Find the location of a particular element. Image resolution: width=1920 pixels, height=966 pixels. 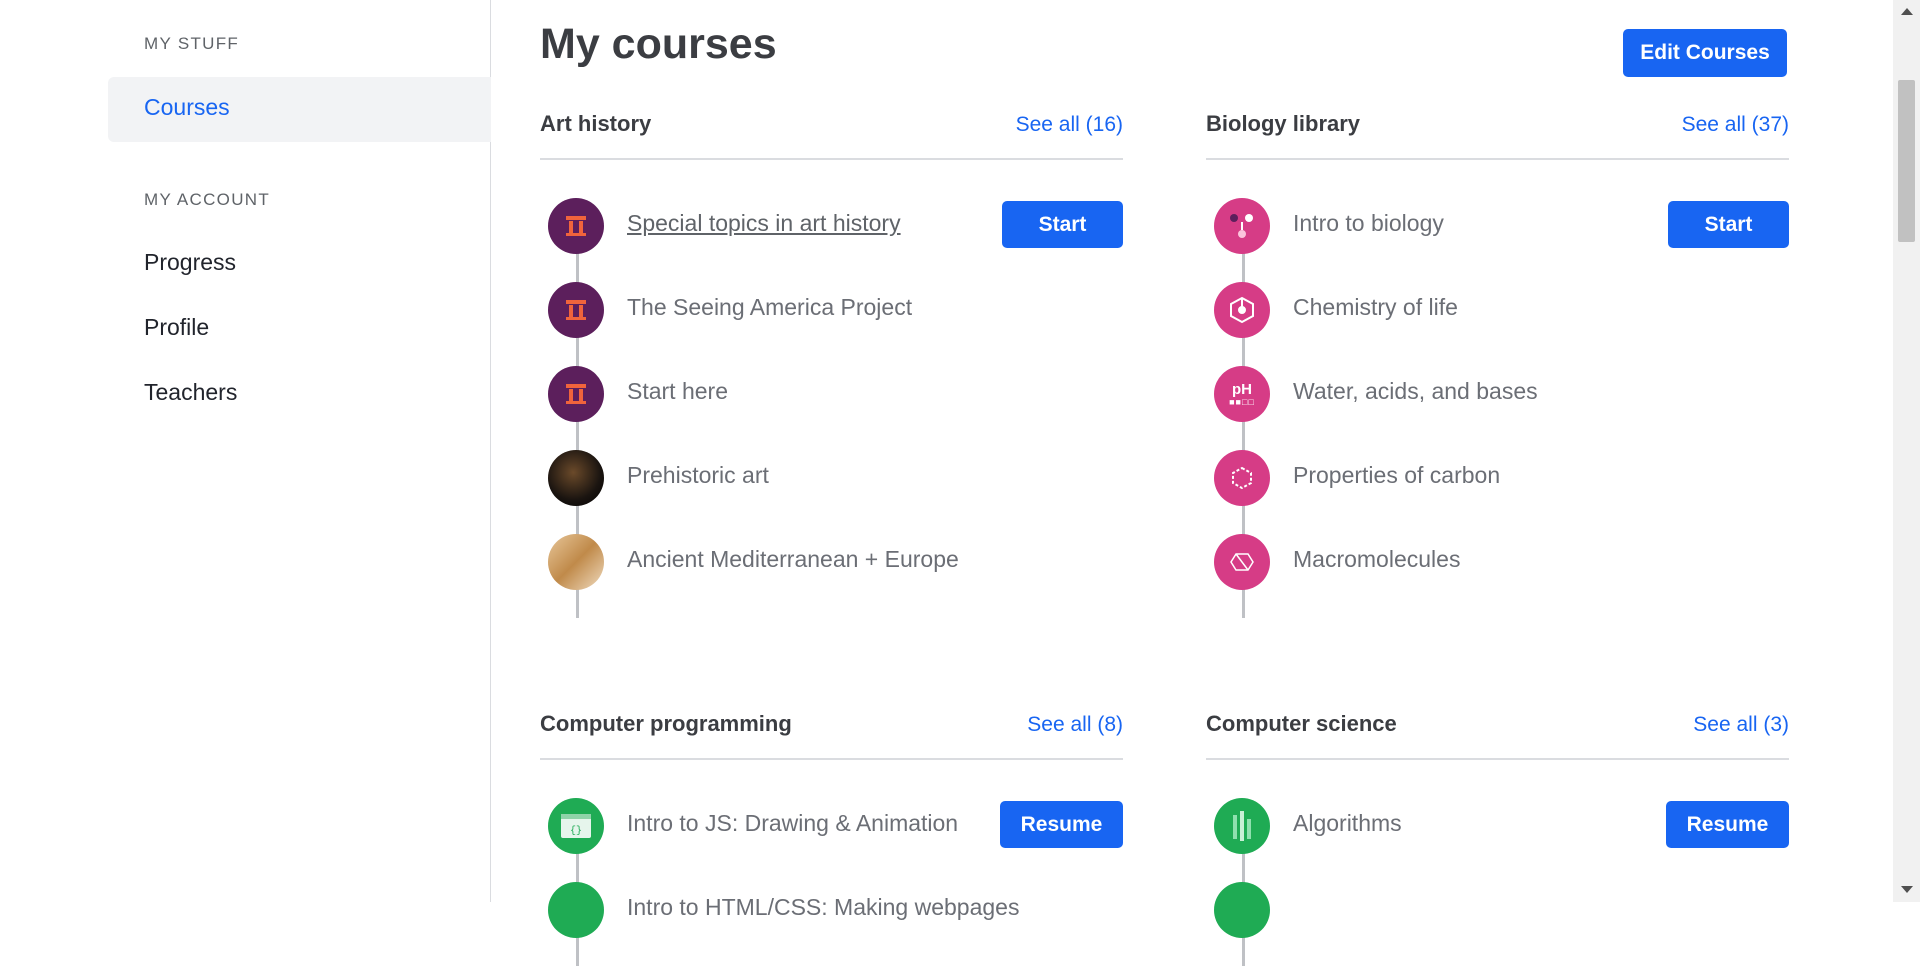

vertical-scrollbar is located at coordinates (1906, 451).